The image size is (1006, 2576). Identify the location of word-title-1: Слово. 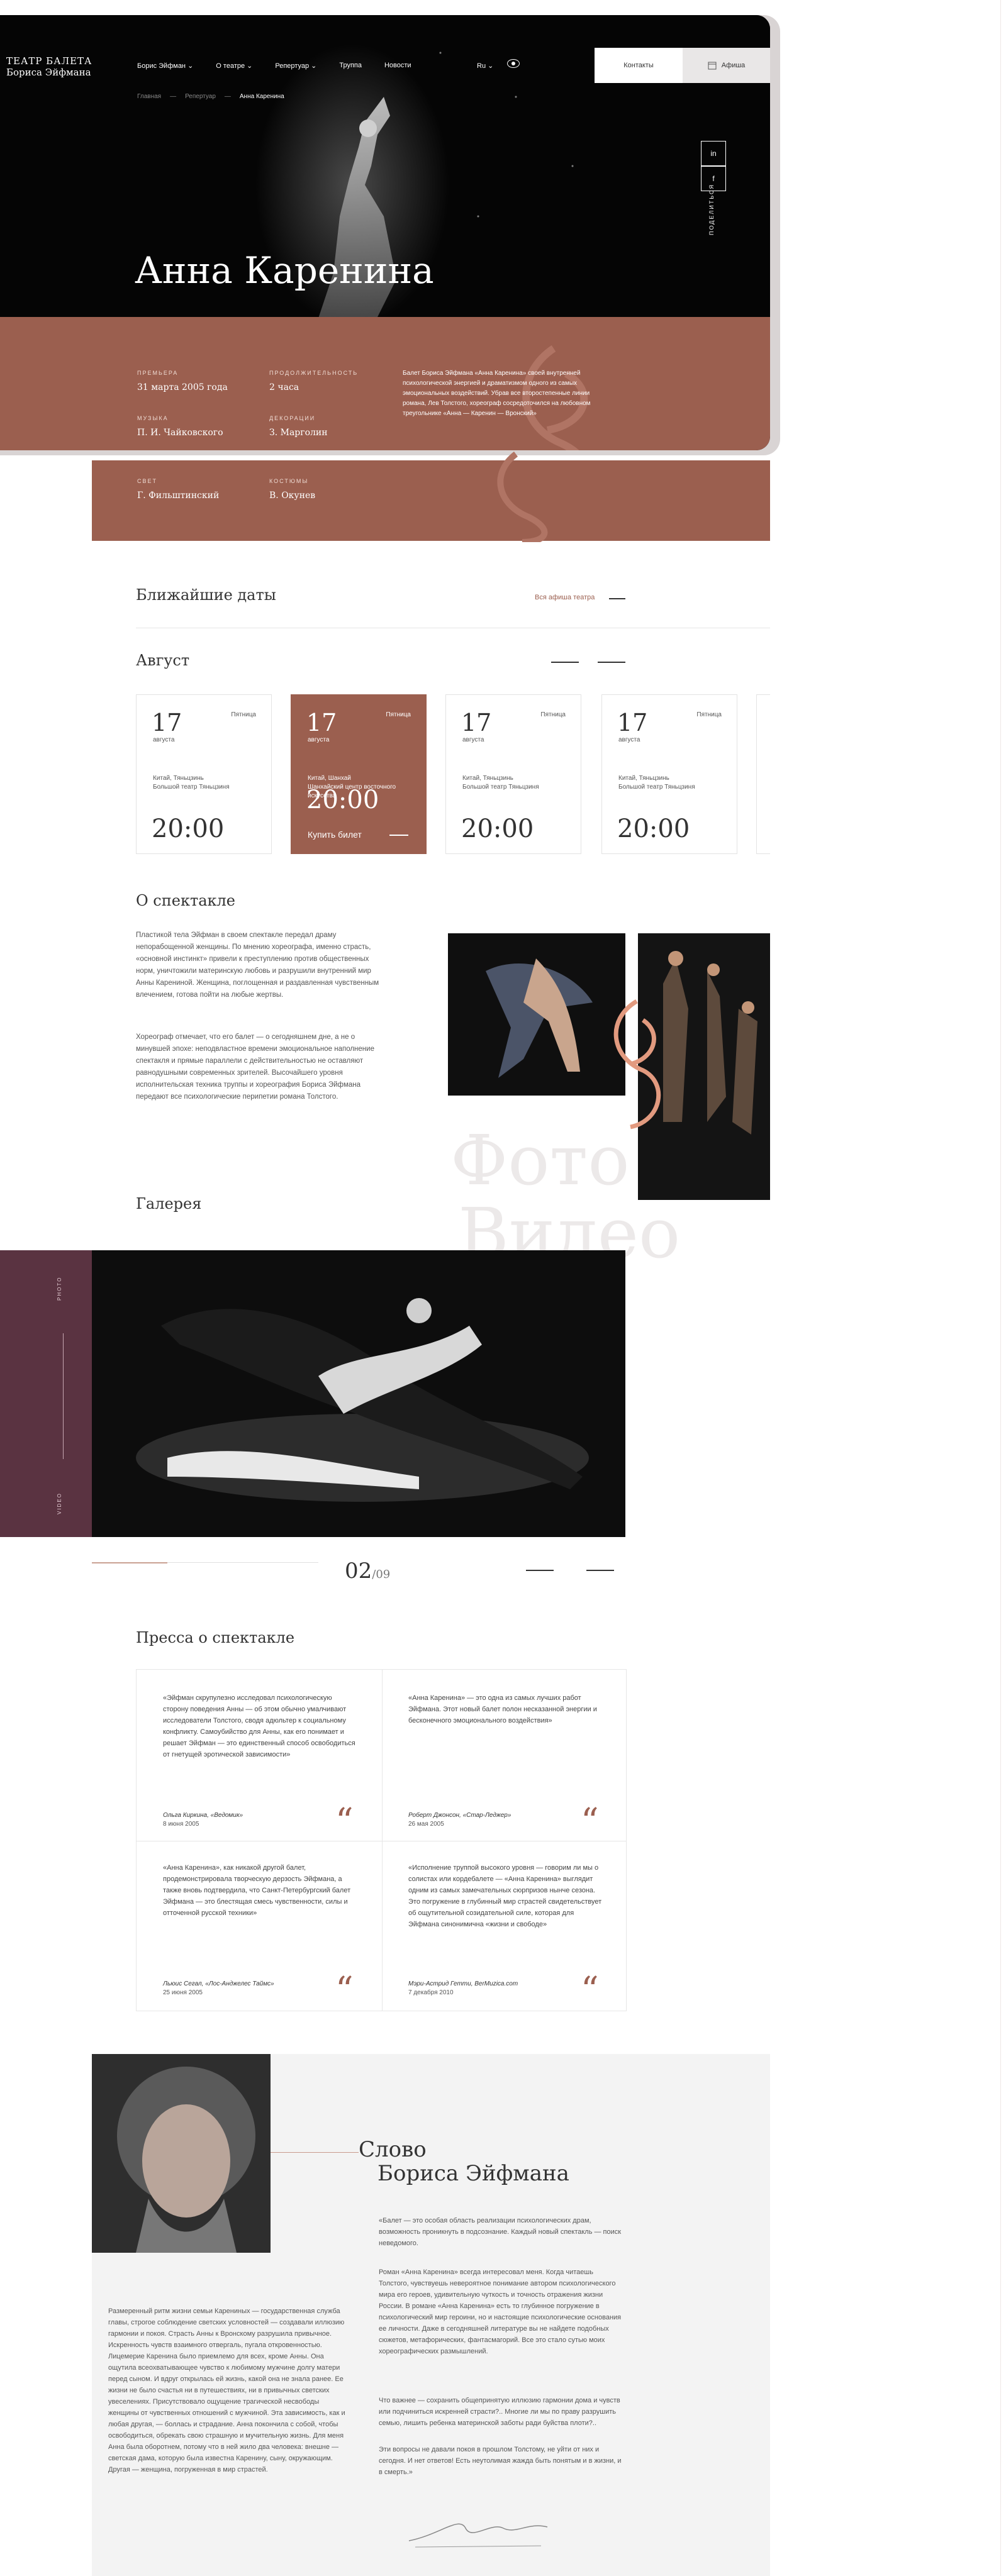
(393, 2149).